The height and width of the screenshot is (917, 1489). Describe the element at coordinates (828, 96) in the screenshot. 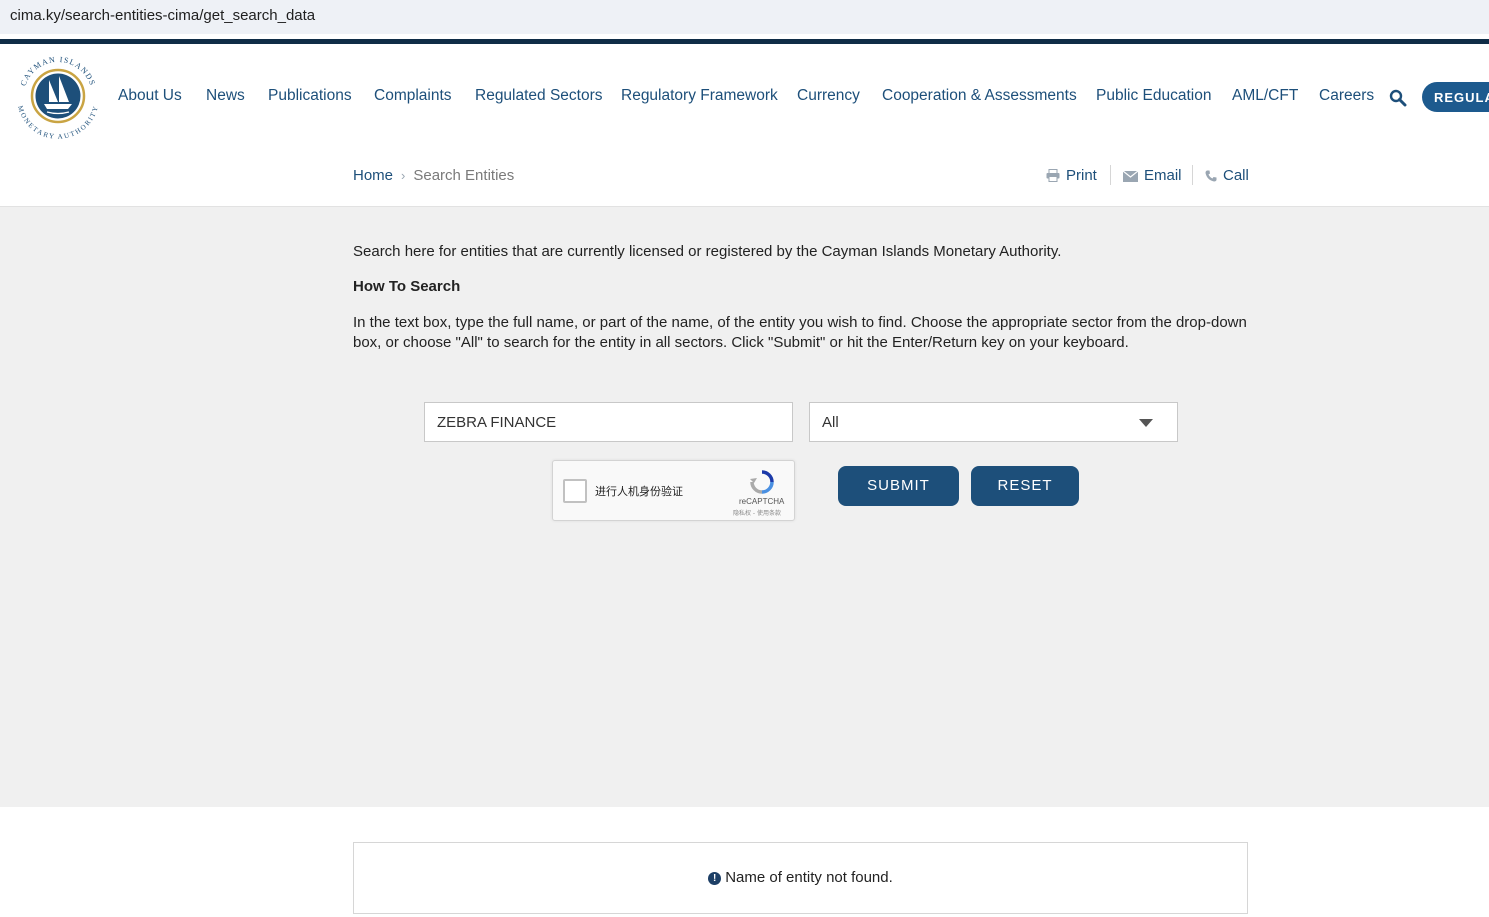

I see `nav-currency: Currency` at that location.